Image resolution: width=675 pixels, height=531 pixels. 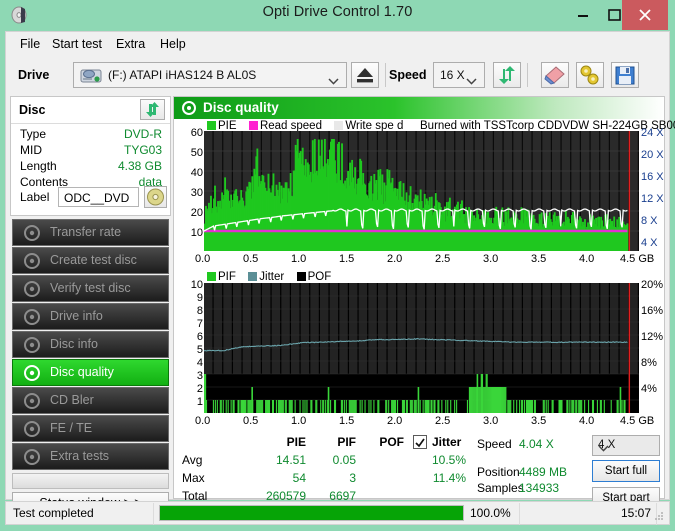 I want to click on jitter-checkbox, so click(x=420, y=442).